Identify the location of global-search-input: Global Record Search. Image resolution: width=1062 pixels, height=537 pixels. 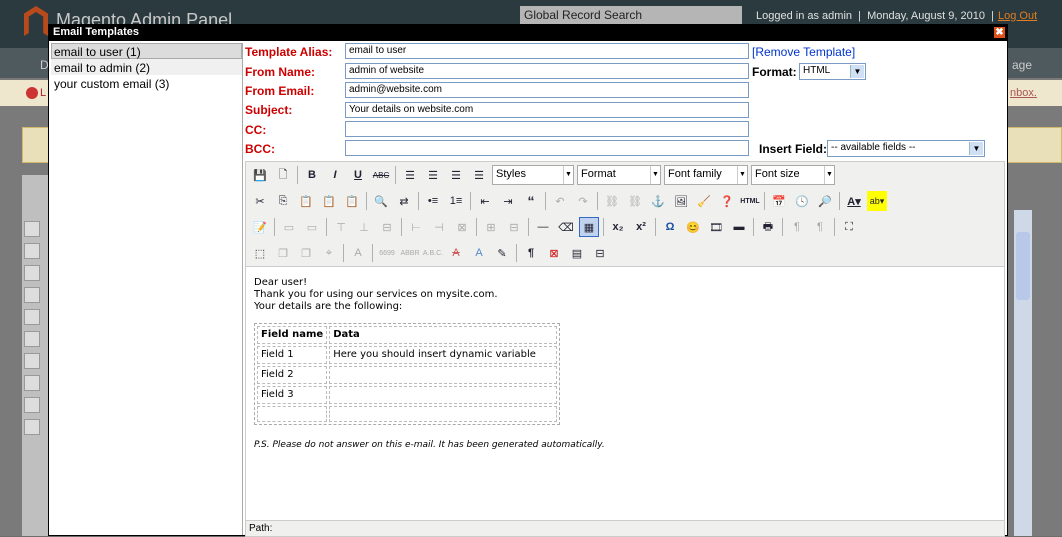
(631, 15).